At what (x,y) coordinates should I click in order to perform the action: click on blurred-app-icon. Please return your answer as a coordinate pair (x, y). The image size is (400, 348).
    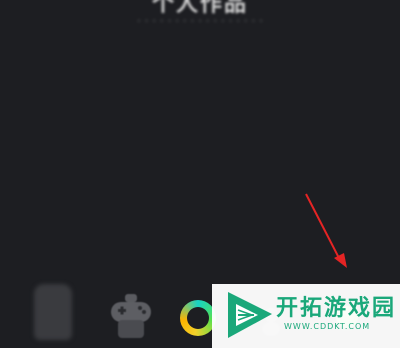
    Looking at the image, I should click on (53, 312).